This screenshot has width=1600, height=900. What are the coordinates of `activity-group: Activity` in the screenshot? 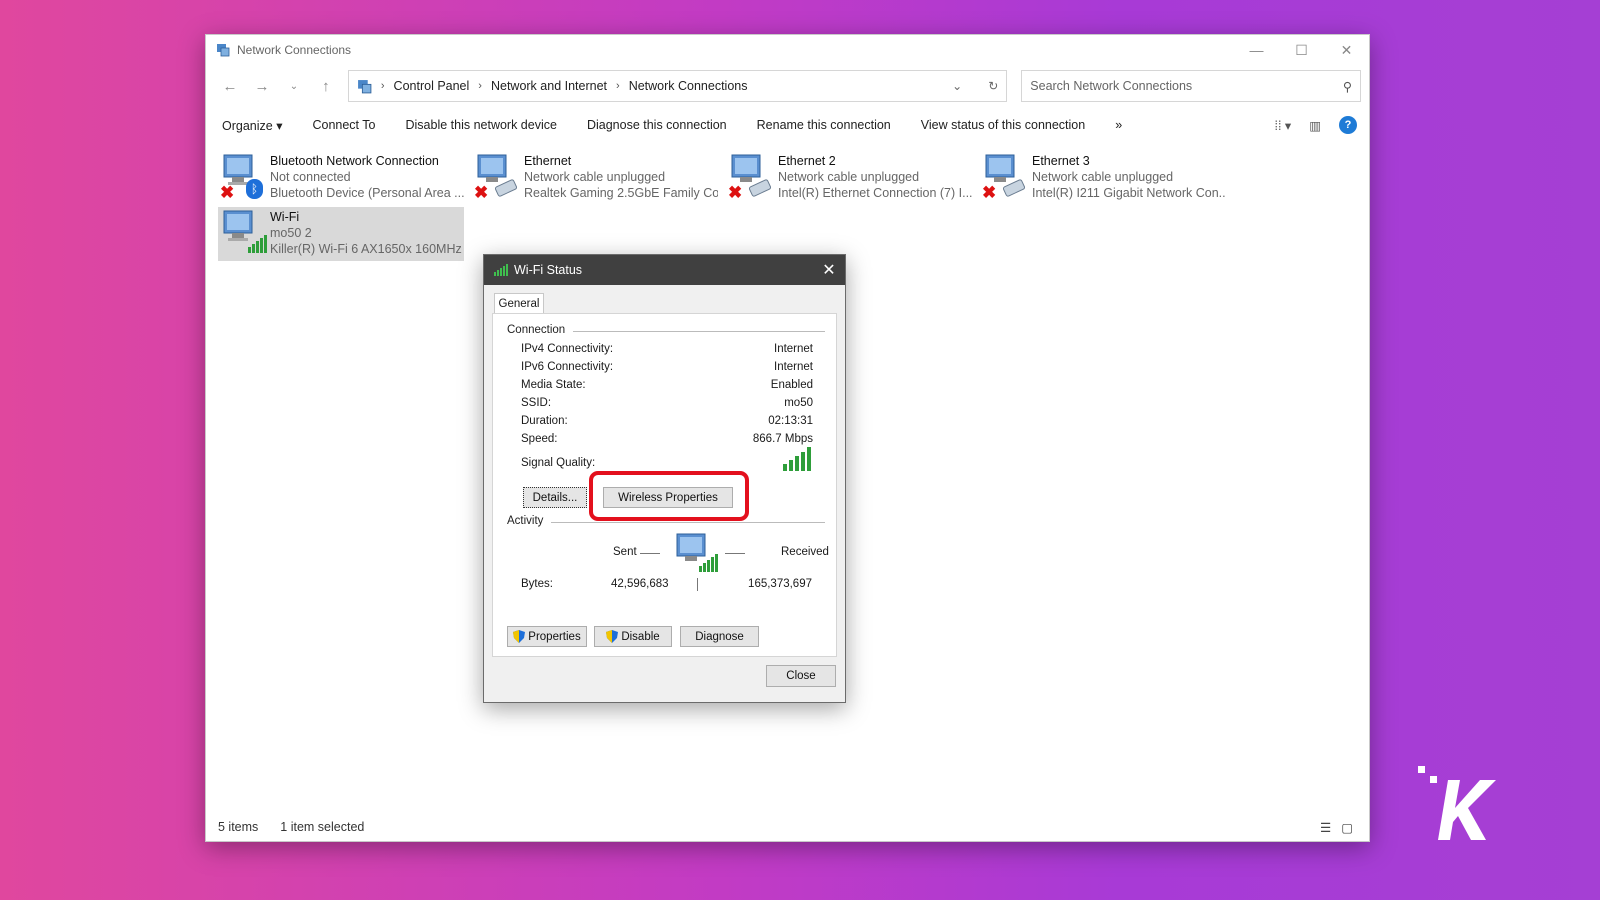 It's located at (666, 521).